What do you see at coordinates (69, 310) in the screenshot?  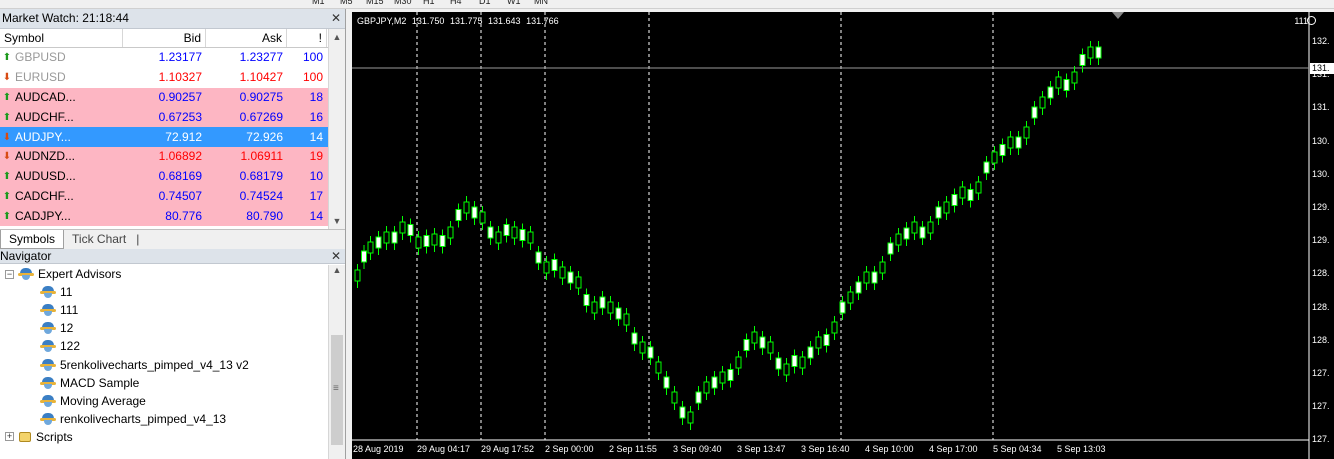 I see `expert-label: 111` at bounding box center [69, 310].